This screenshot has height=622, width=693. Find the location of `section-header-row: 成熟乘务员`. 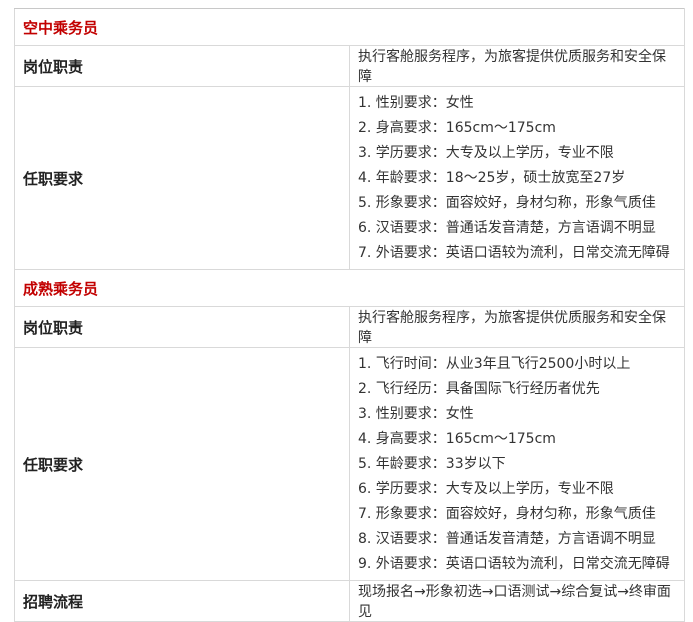

section-header-row: 成熟乘务员 is located at coordinates (349, 288).